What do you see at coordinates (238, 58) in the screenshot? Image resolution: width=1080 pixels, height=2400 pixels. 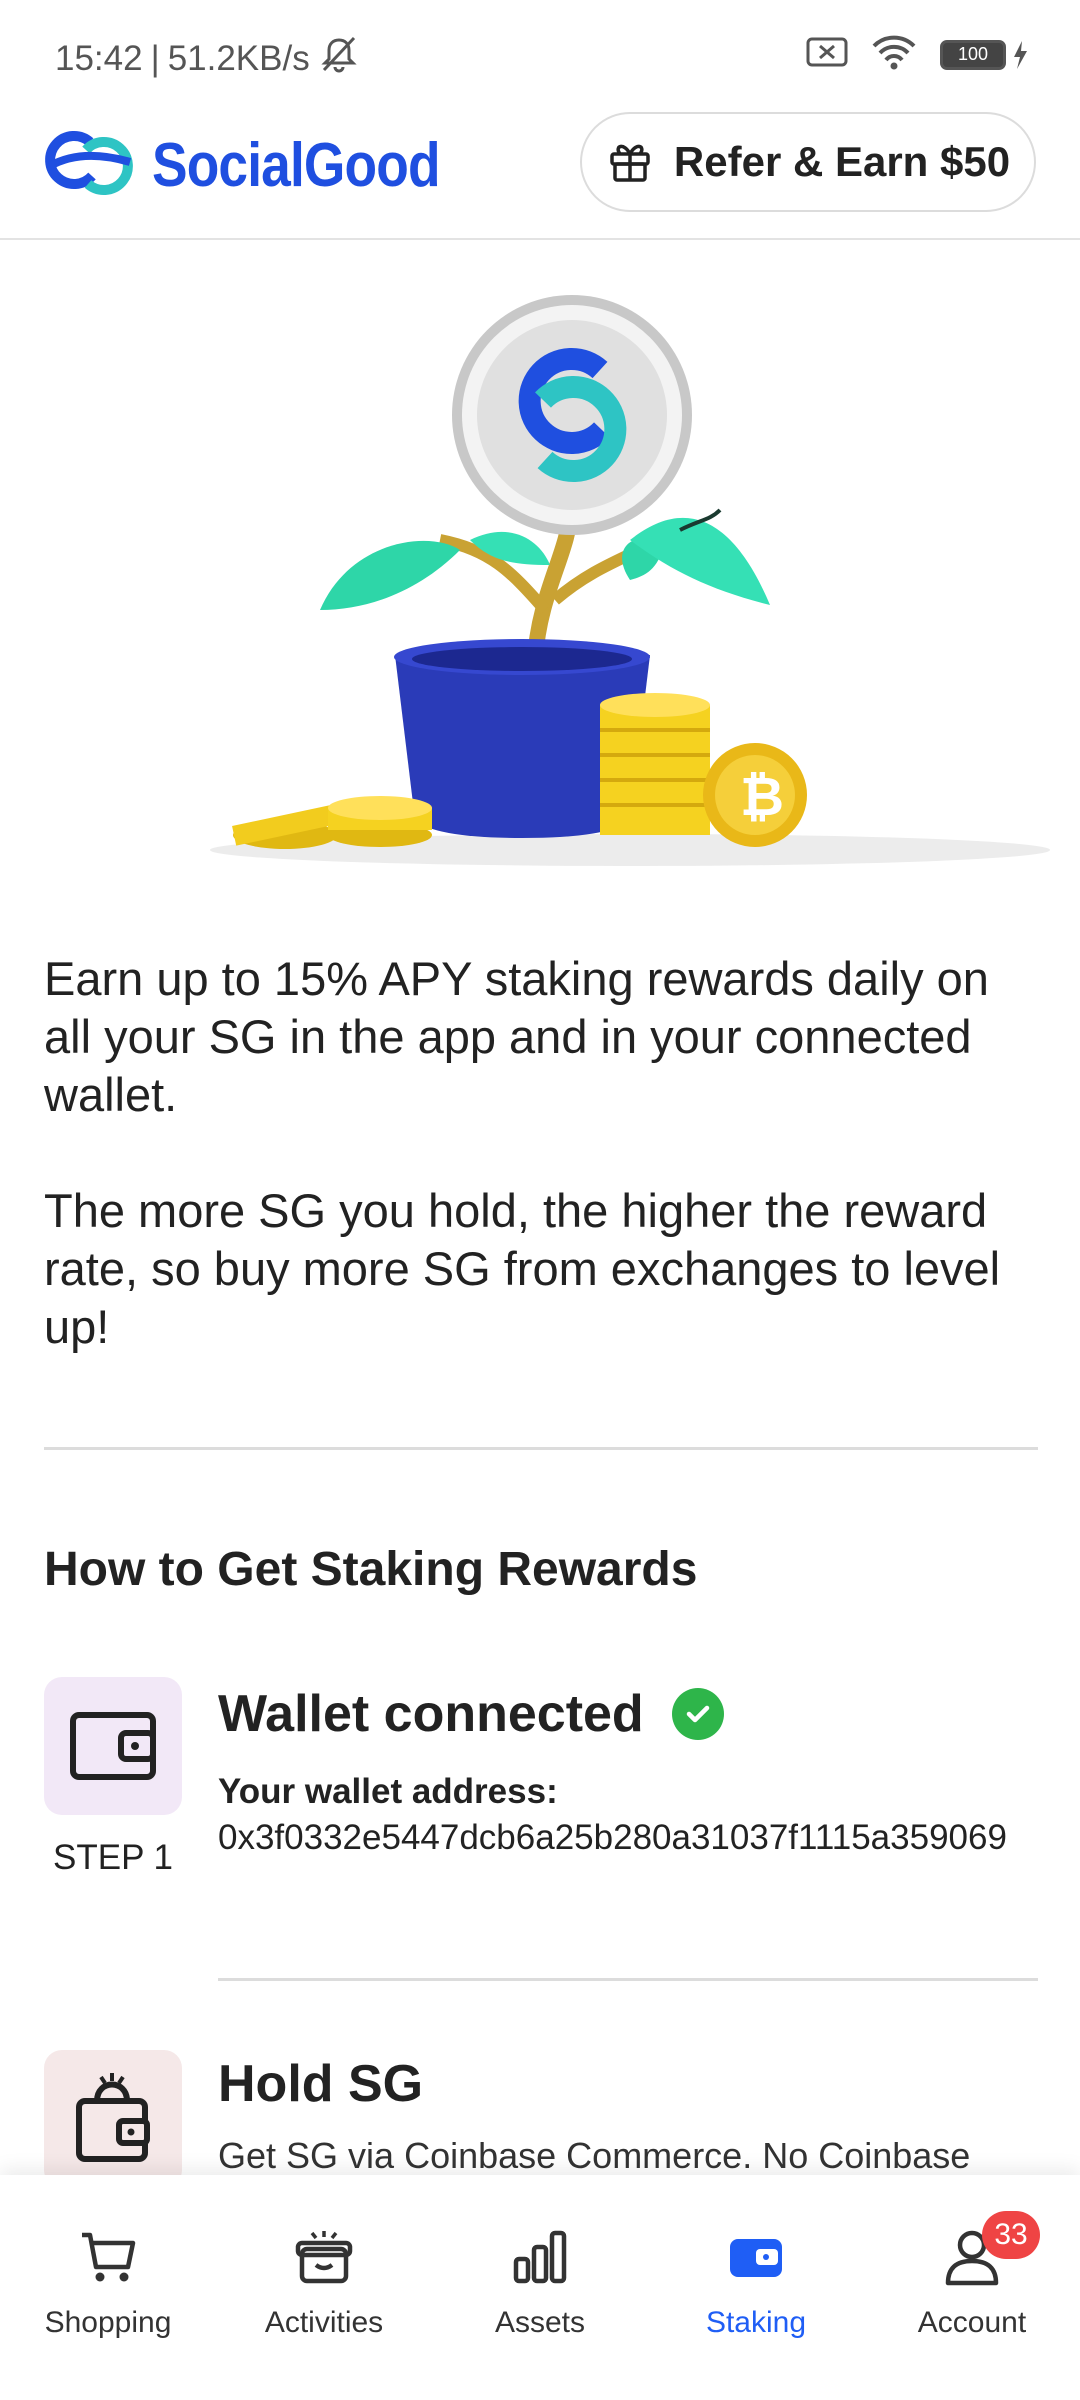 I see `network-speed: 51.2KB/s` at bounding box center [238, 58].